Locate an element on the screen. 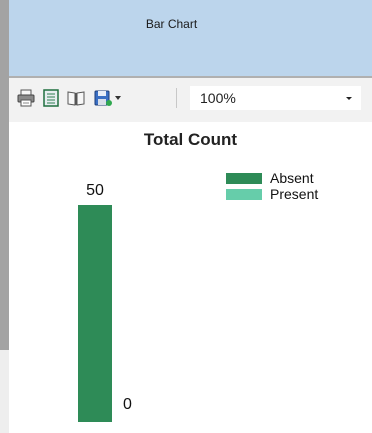 Image resolution: width=372 pixels, height=433 pixels. bar-chart: 50 0 is located at coordinates (105, 302).